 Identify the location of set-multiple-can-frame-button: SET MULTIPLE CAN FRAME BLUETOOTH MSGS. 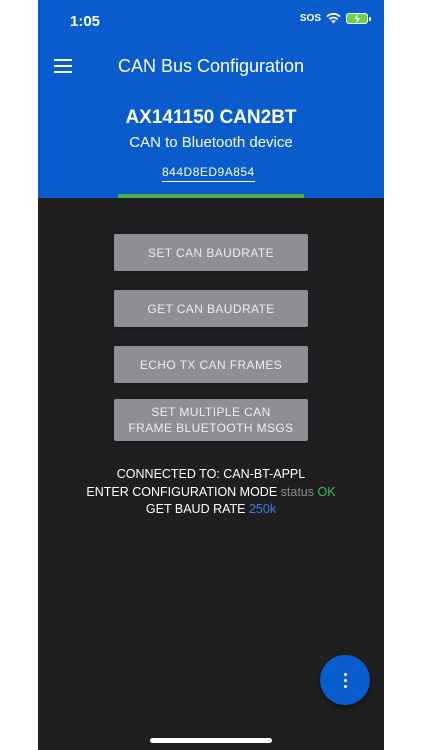
(211, 420).